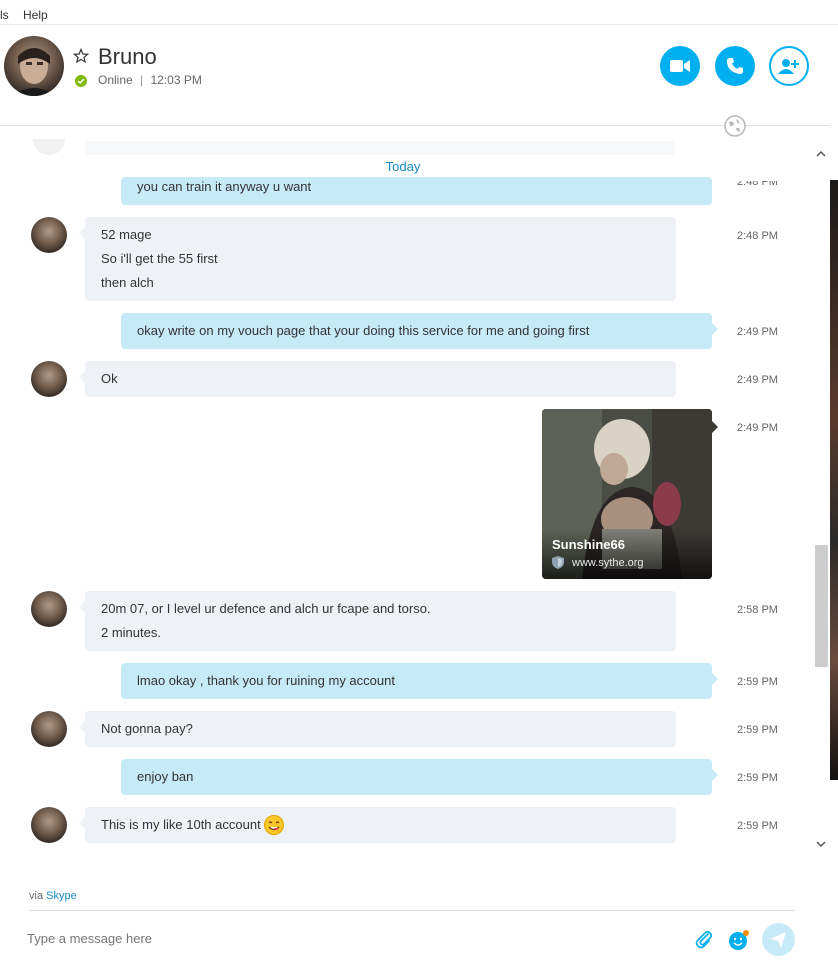 The height and width of the screenshot is (963, 838). What do you see at coordinates (821, 499) in the screenshot?
I see `conversation-scrollbar` at bounding box center [821, 499].